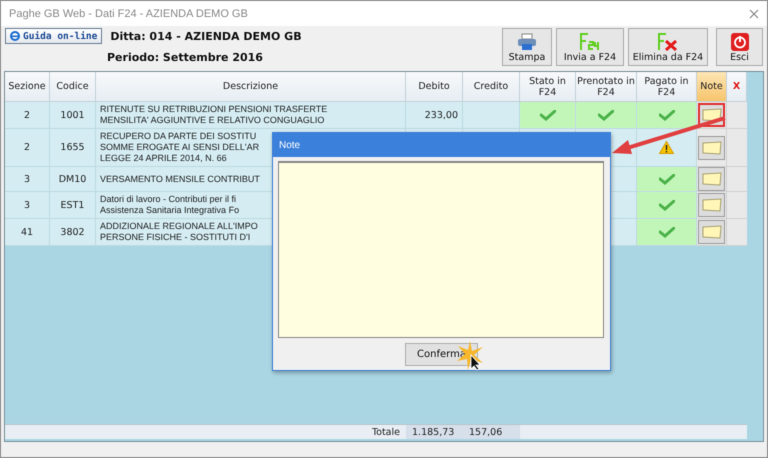 Image resolution: width=768 pixels, height=458 pixels. Describe the element at coordinates (180, 147) in the screenshot. I see `description-text: SOMME EROGATE AI SENSI DELL'AR` at that location.